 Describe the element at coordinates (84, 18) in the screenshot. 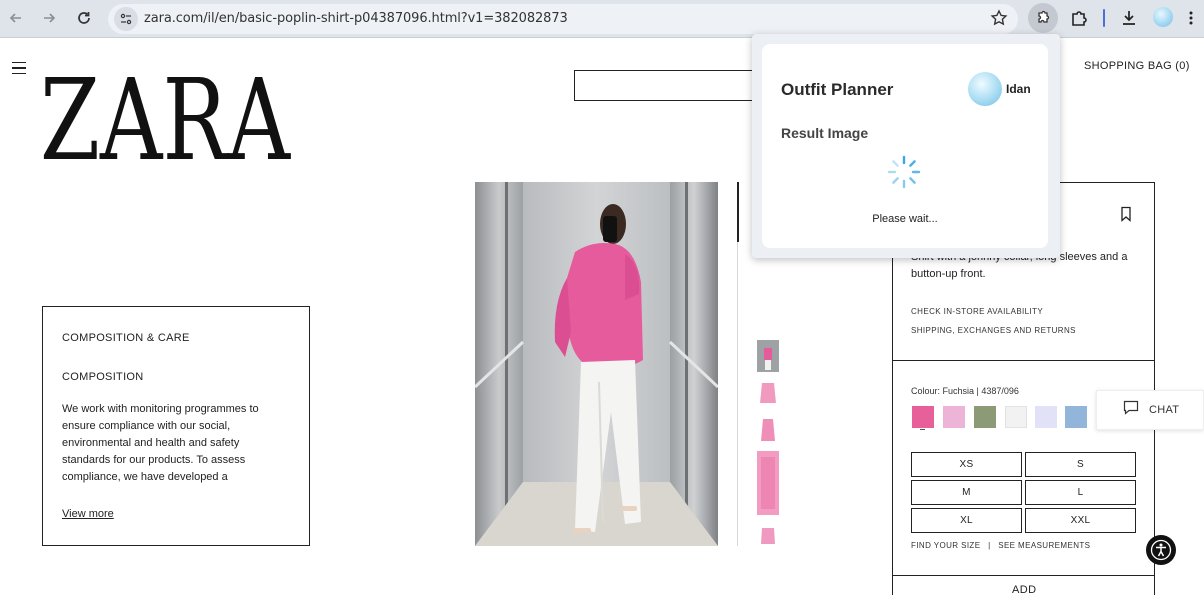

I see `reload-icon` at that location.